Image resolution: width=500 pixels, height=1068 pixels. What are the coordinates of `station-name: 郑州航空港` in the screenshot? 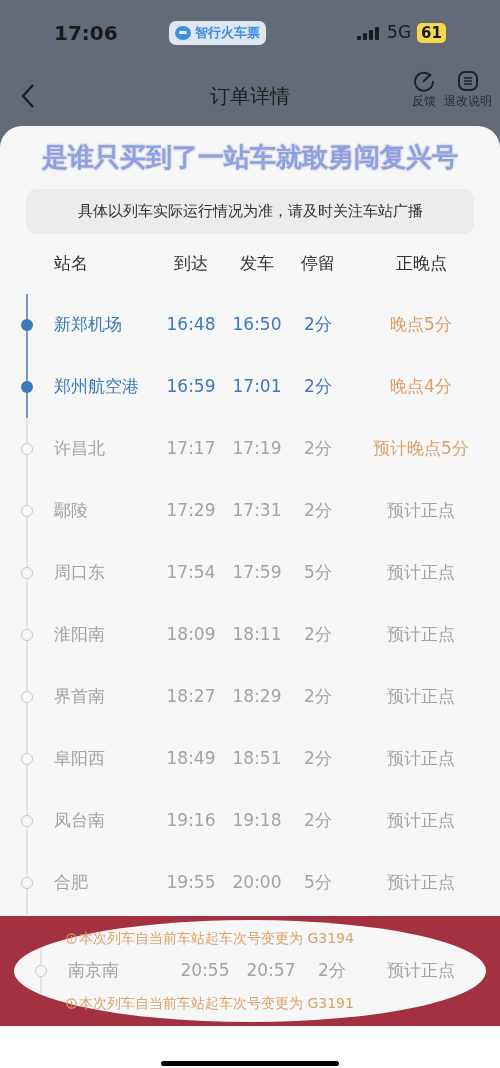 It's located at (97, 386).